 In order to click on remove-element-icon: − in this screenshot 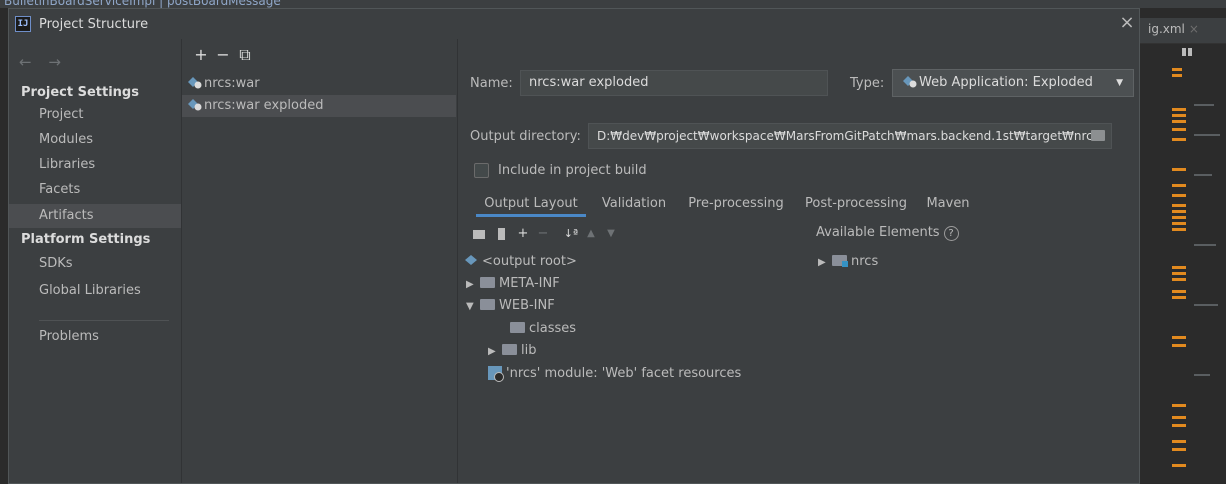, I will do `click(543, 234)`.